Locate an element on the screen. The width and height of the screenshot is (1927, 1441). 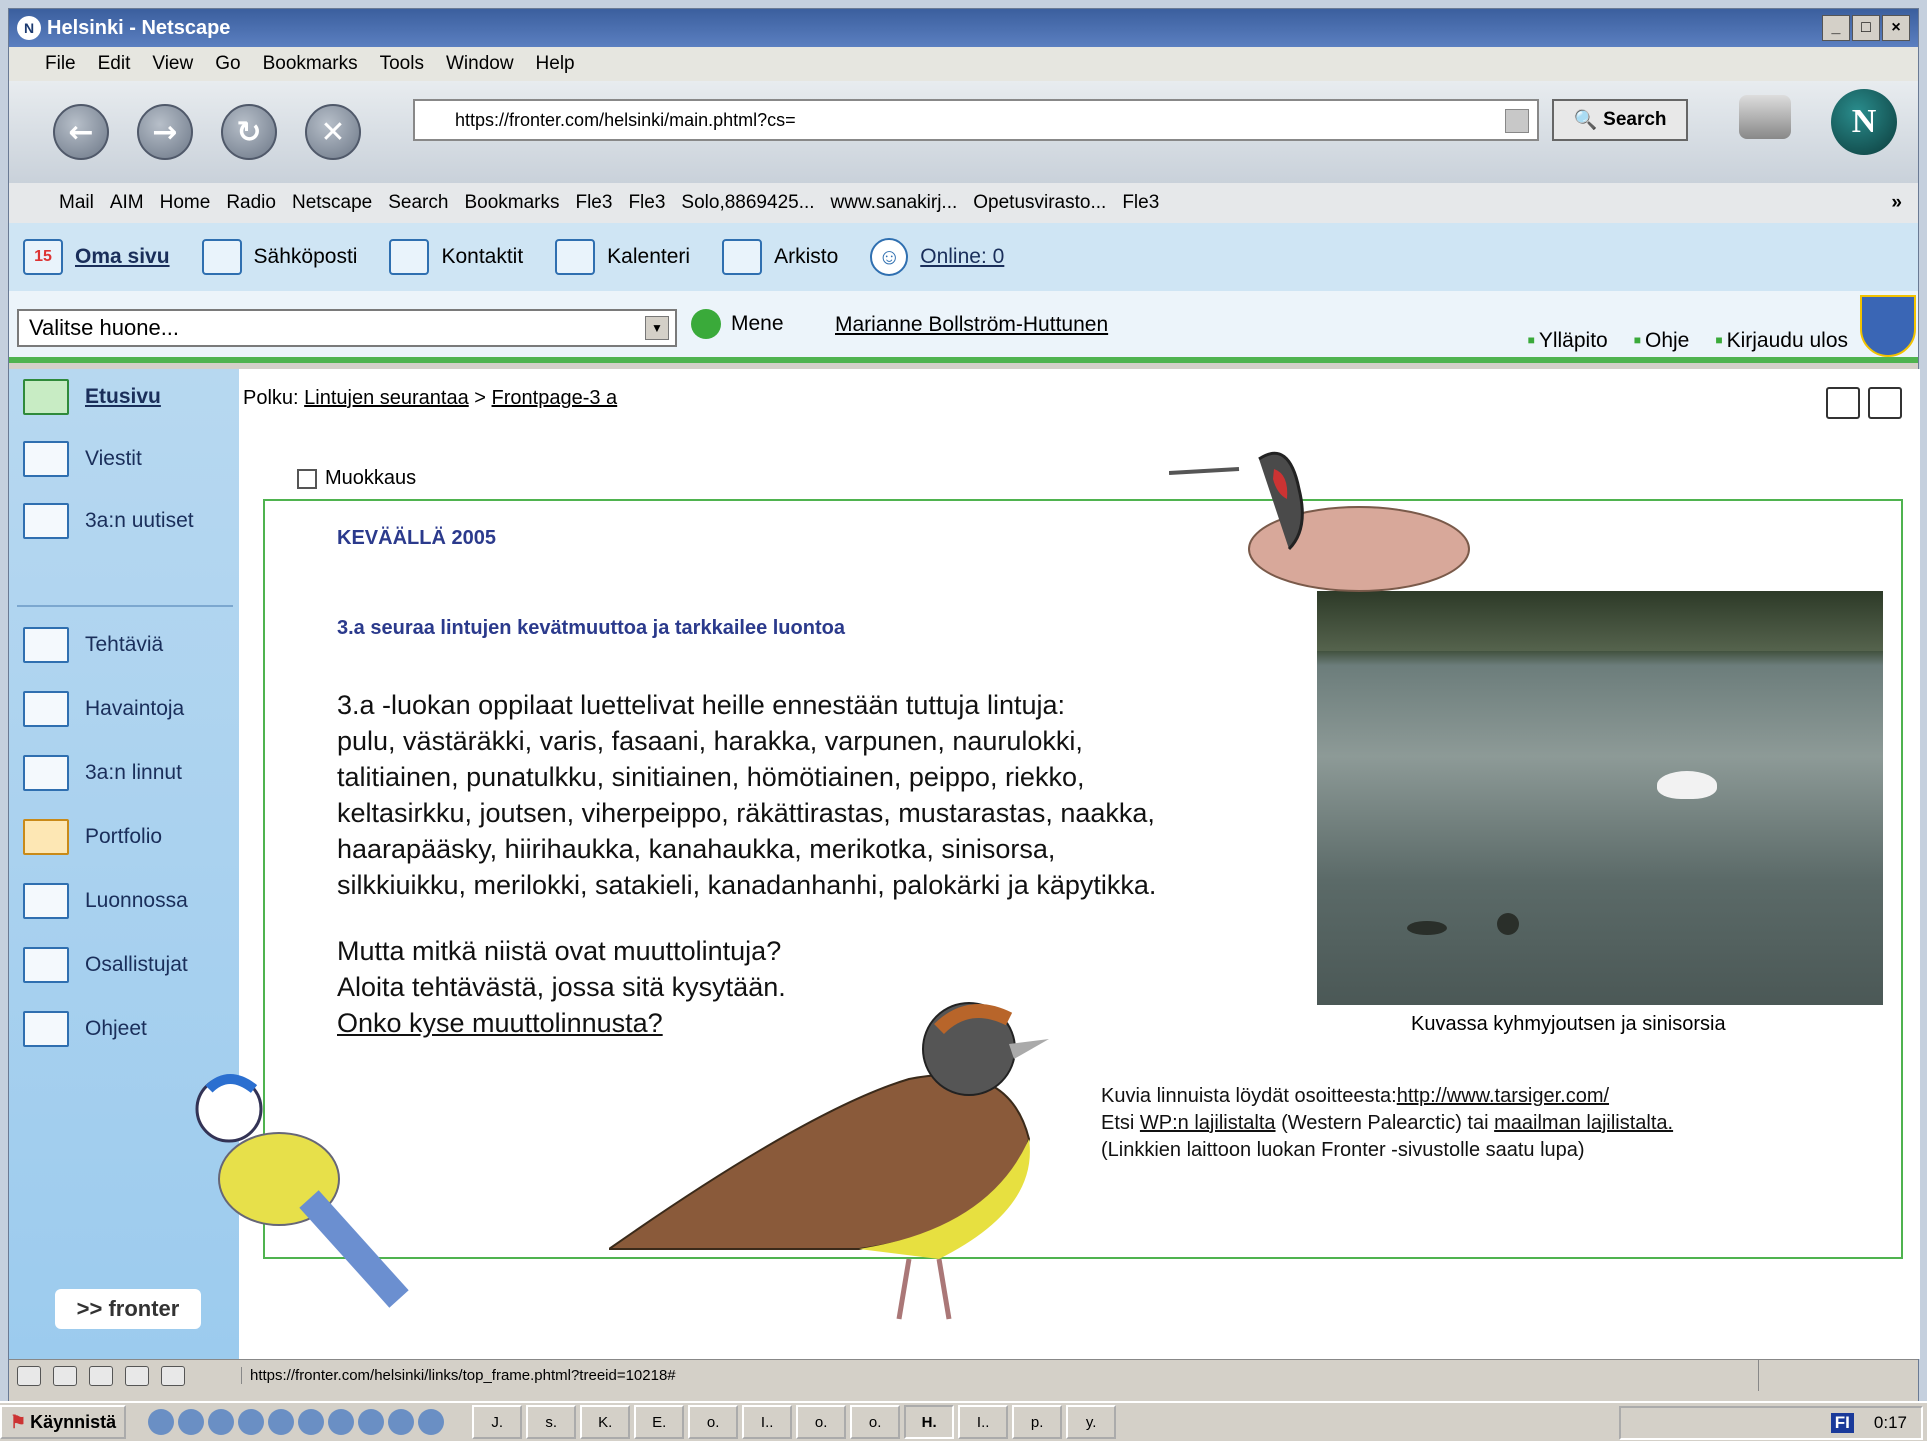
sahkoposti-link: Sähköposti is located at coordinates (279, 257).